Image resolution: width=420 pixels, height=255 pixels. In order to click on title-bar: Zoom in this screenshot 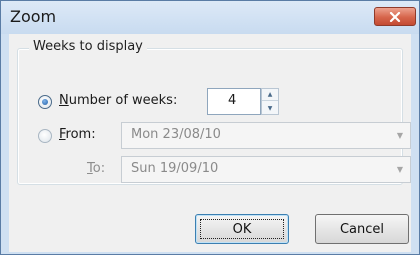, I will do `click(210, 17)`.